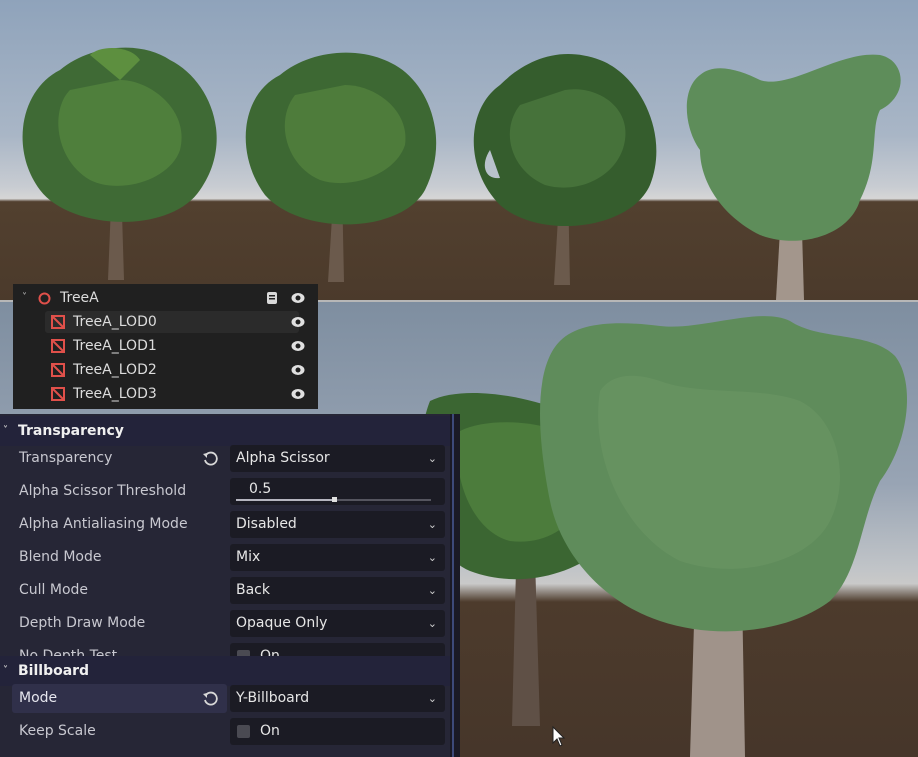 Image resolution: width=918 pixels, height=757 pixels. What do you see at coordinates (165, 370) in the screenshot?
I see `tree-item-lod2: TreeA_LOD2` at bounding box center [165, 370].